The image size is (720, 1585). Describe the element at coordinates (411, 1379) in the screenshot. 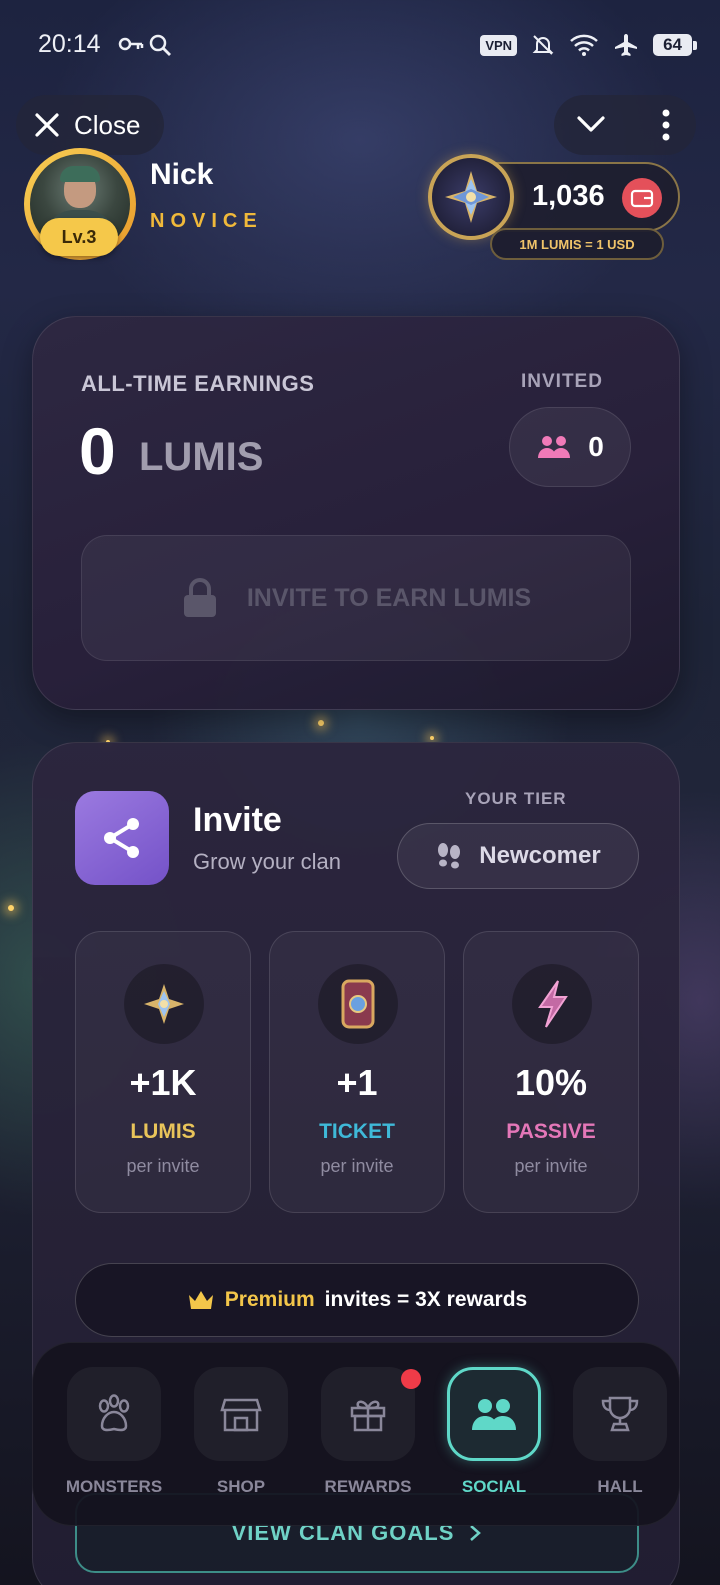

I see `notification-dot` at that location.